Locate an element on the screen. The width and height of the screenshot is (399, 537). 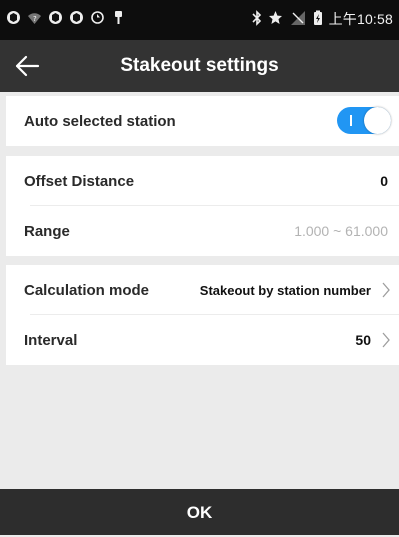
auto-selected-station-label: Auto selected station is located at coordinates (100, 121).